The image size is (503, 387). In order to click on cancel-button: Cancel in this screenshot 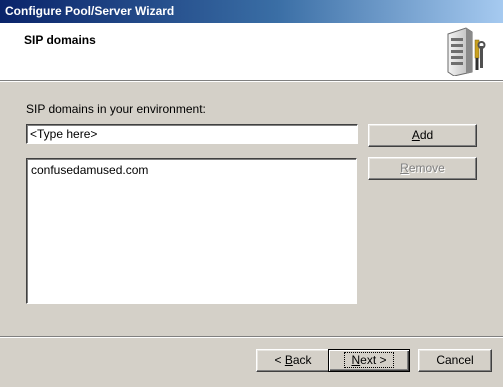, I will do `click(455, 360)`.